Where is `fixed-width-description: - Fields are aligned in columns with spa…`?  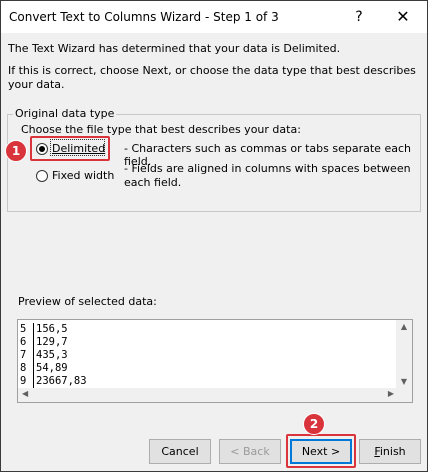
fixed-width-description: - Fields are aligned in columns with spa… is located at coordinates (267, 175).